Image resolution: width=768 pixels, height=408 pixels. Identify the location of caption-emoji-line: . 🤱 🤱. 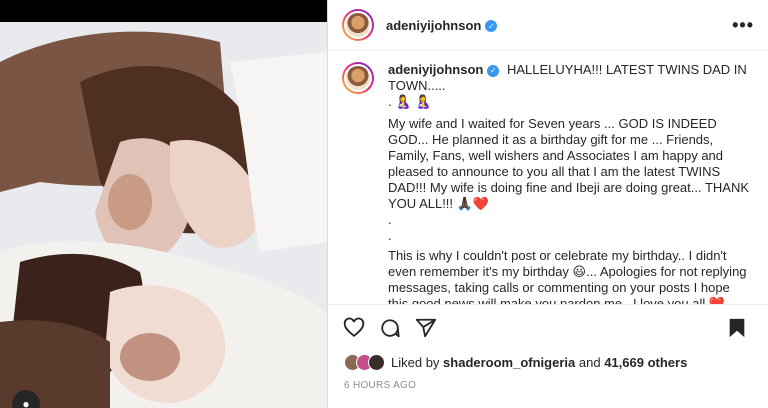
(410, 101).